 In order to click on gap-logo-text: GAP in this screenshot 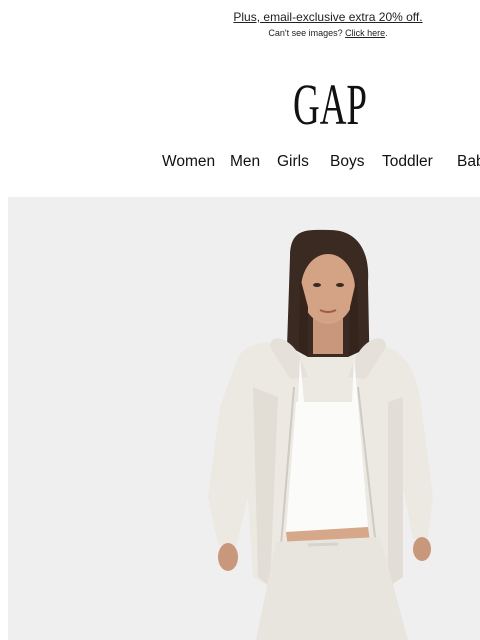, I will do `click(330, 100)`.